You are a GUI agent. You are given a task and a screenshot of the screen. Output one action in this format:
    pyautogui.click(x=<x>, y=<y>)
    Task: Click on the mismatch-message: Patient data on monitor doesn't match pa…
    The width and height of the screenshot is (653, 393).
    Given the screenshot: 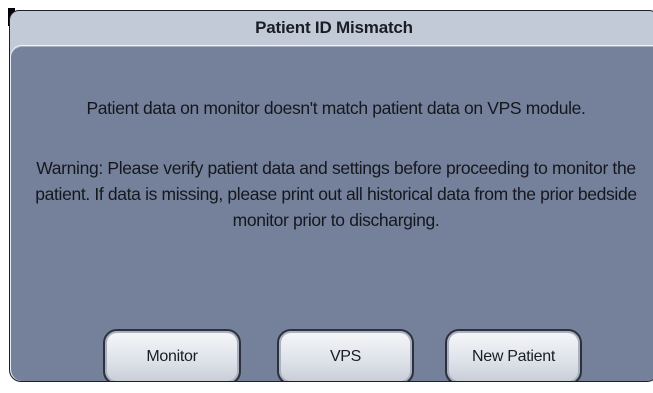 What is the action you would take?
    pyautogui.click(x=336, y=108)
    